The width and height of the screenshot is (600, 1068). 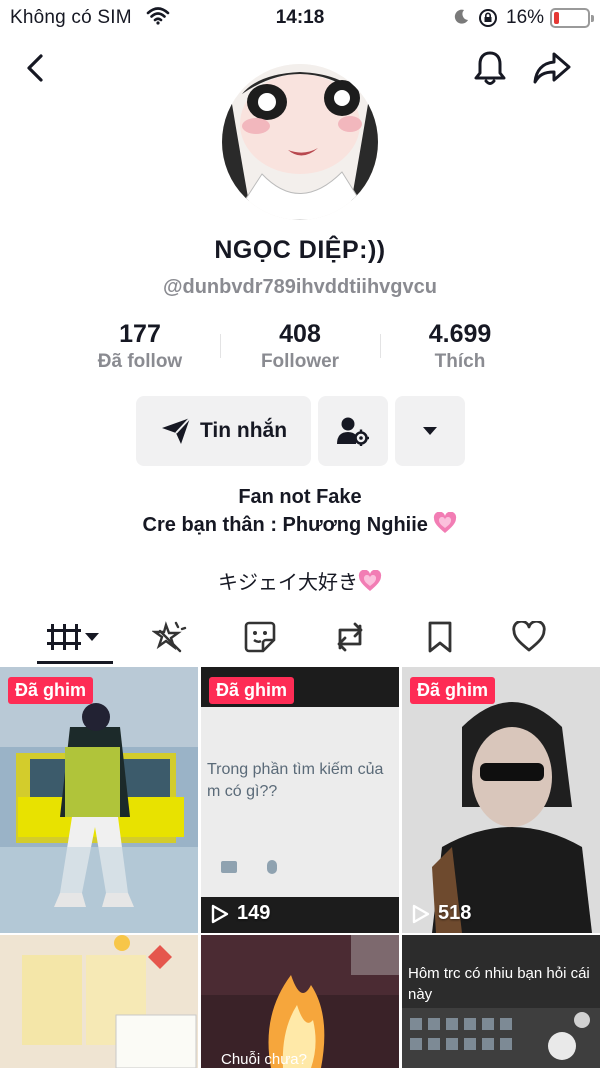 I want to click on likes-stat: 4.699 Thích, so click(x=460, y=346).